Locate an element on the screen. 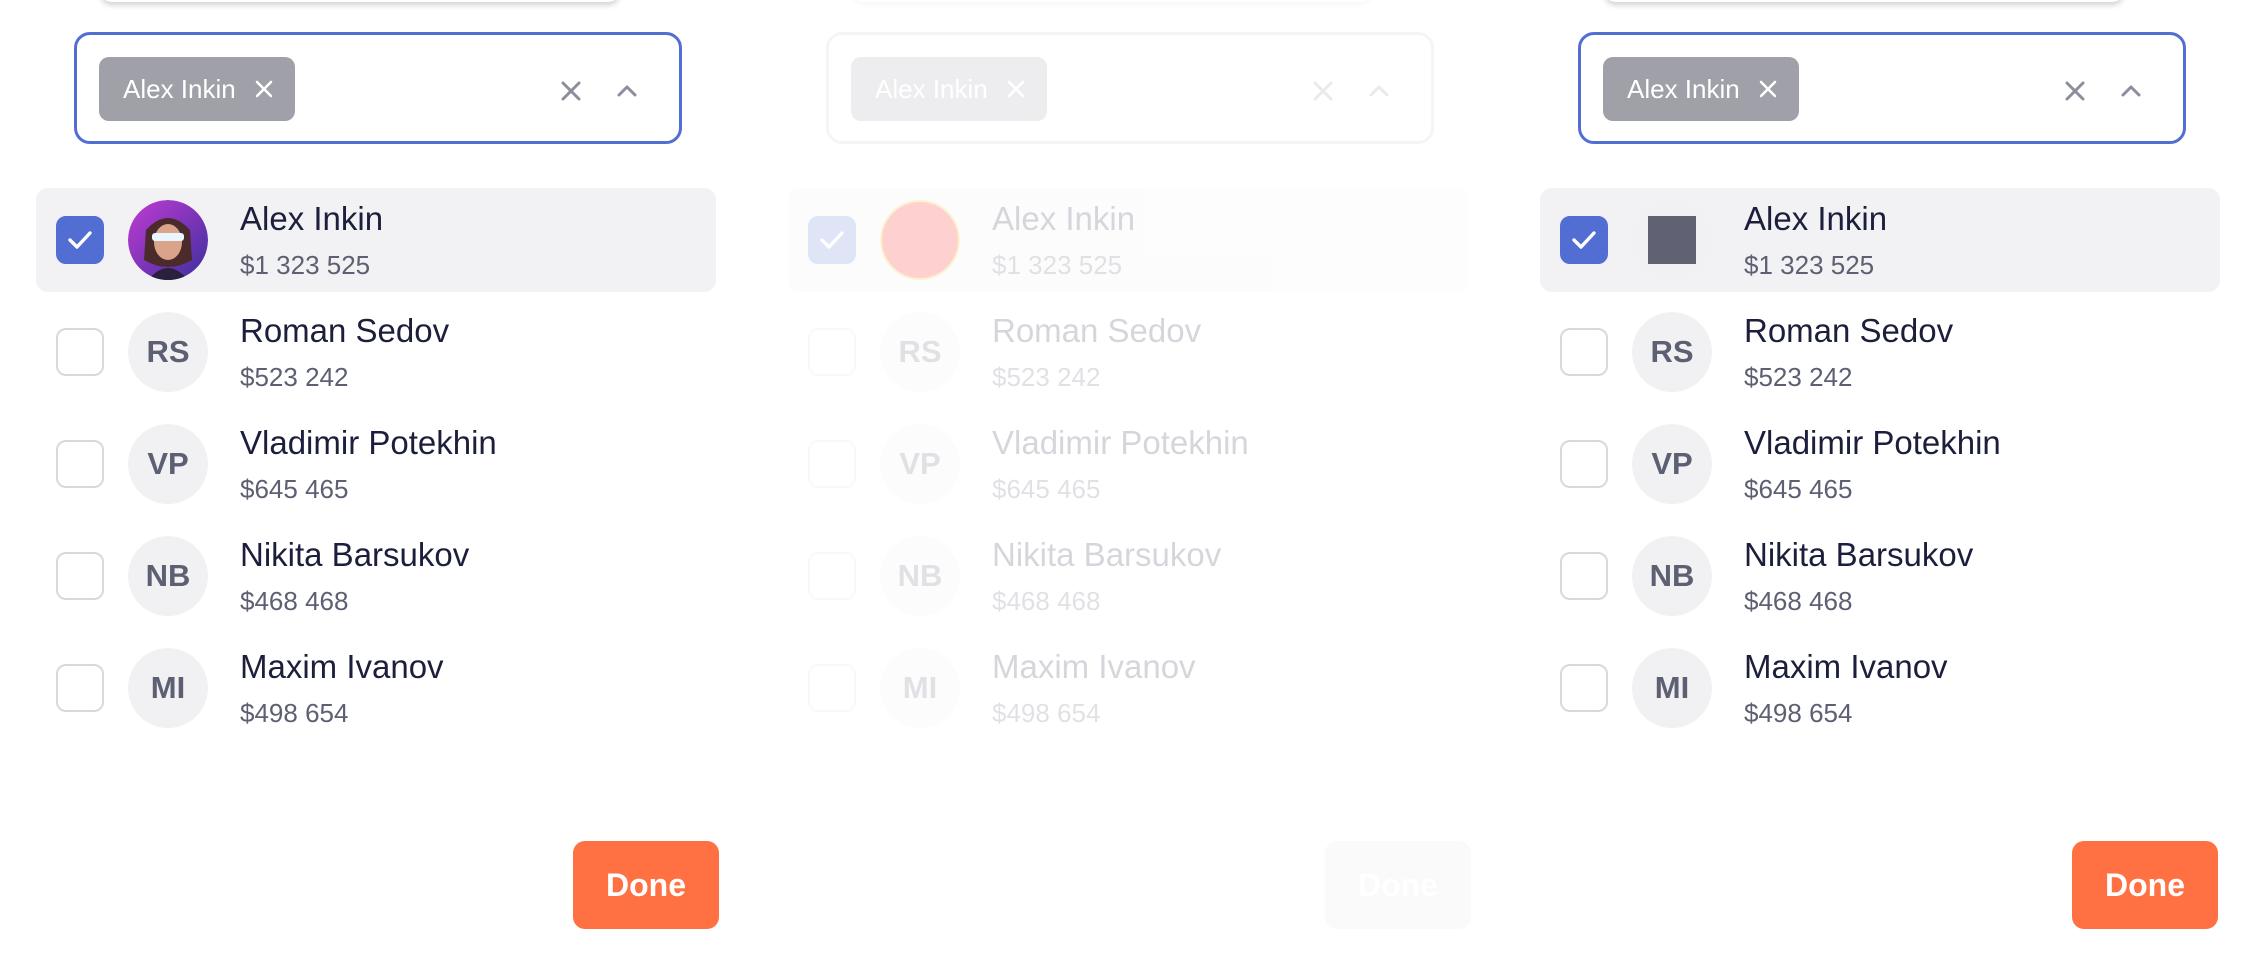  avatar-photo is located at coordinates (168, 240).